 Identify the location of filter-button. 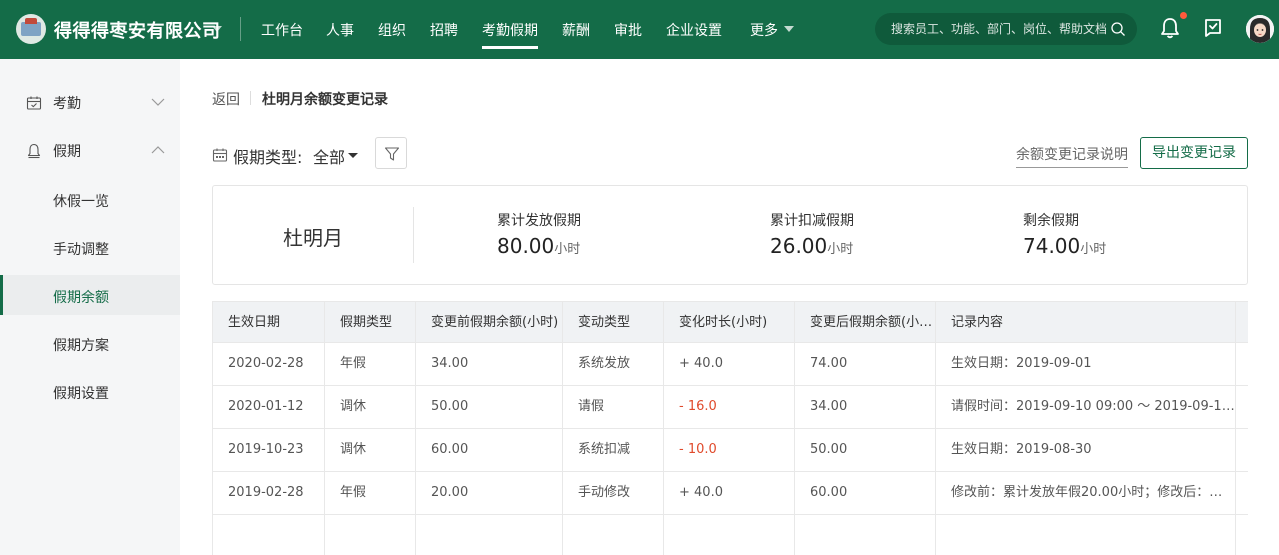
(391, 153).